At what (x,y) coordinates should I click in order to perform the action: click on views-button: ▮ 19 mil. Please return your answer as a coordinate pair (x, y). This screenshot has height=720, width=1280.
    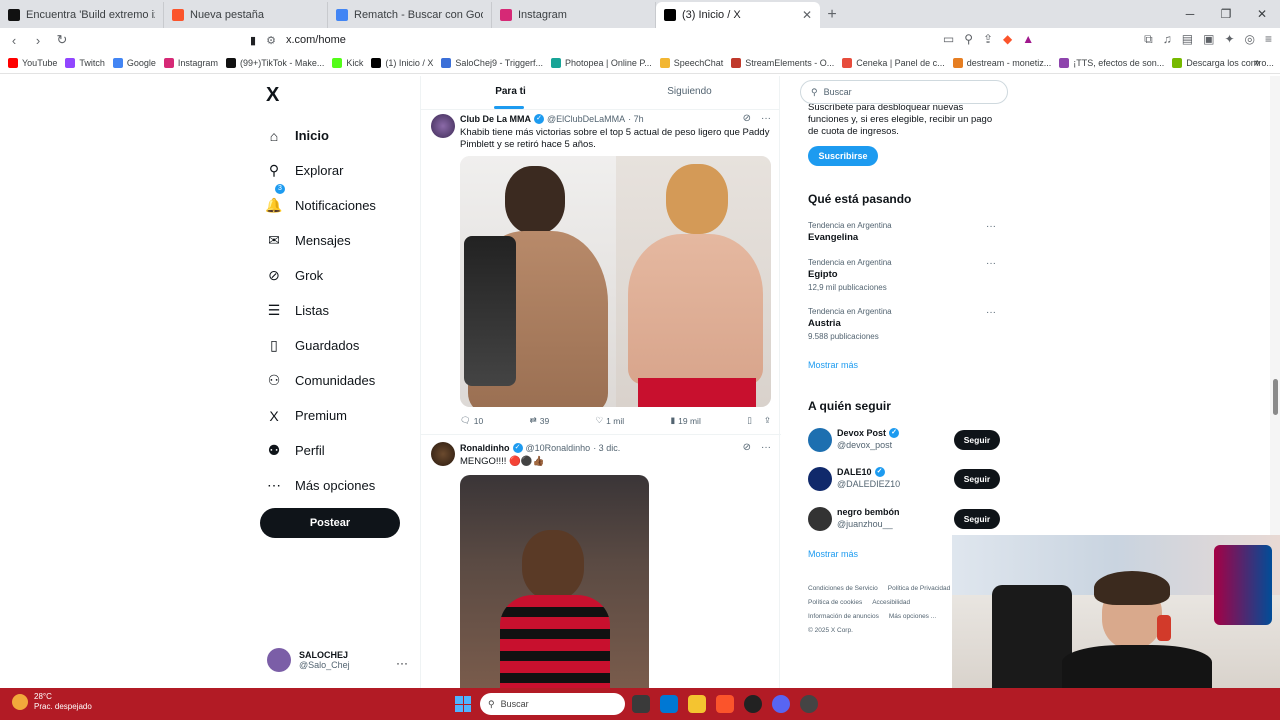
    Looking at the image, I should click on (685, 420).